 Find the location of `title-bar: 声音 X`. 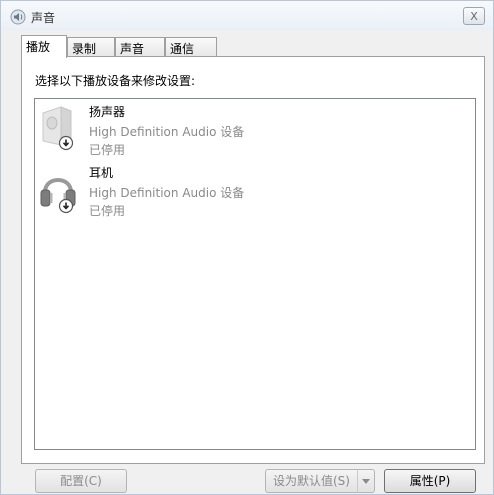

title-bar: 声音 X is located at coordinates (247, 16).